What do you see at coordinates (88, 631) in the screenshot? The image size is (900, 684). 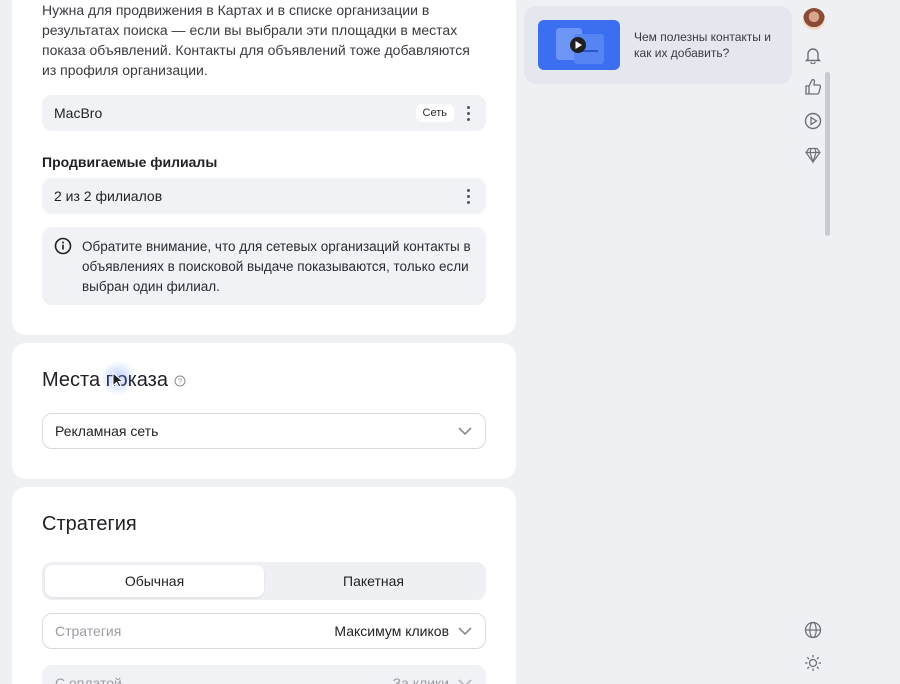 I see `strategy-key: Стратегия` at bounding box center [88, 631].